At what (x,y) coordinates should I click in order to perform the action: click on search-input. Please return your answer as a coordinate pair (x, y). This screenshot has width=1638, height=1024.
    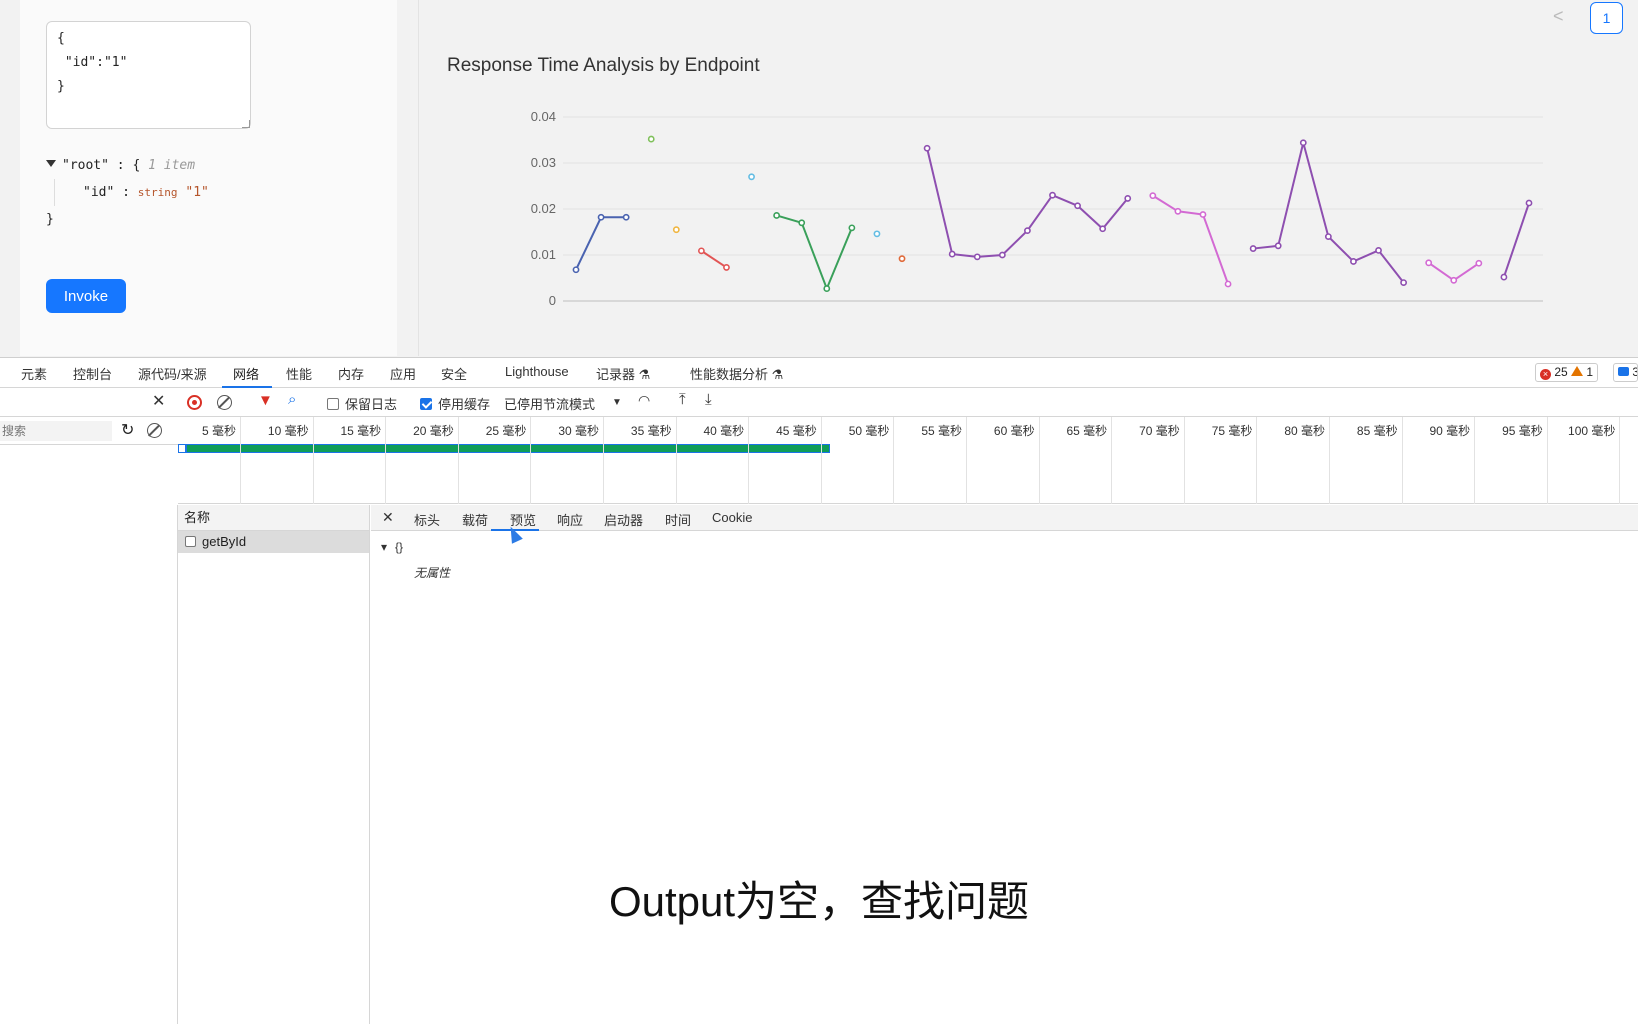
    Looking at the image, I should click on (56, 431).